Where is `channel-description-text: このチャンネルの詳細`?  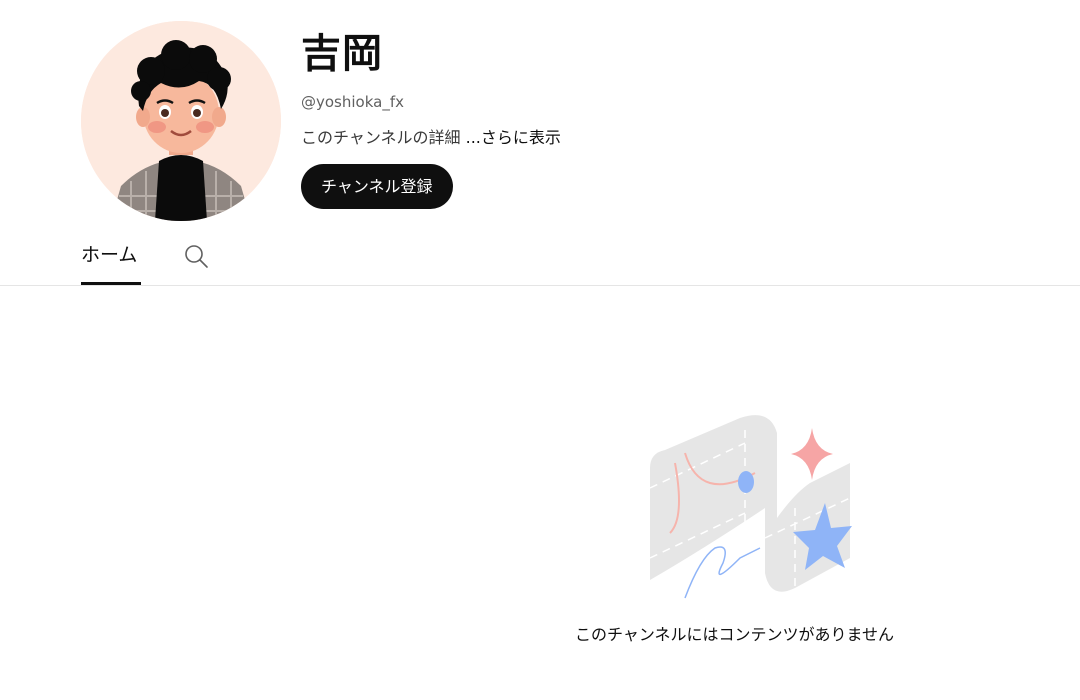
channel-description-text: このチャンネルの詳細 is located at coordinates (381, 137).